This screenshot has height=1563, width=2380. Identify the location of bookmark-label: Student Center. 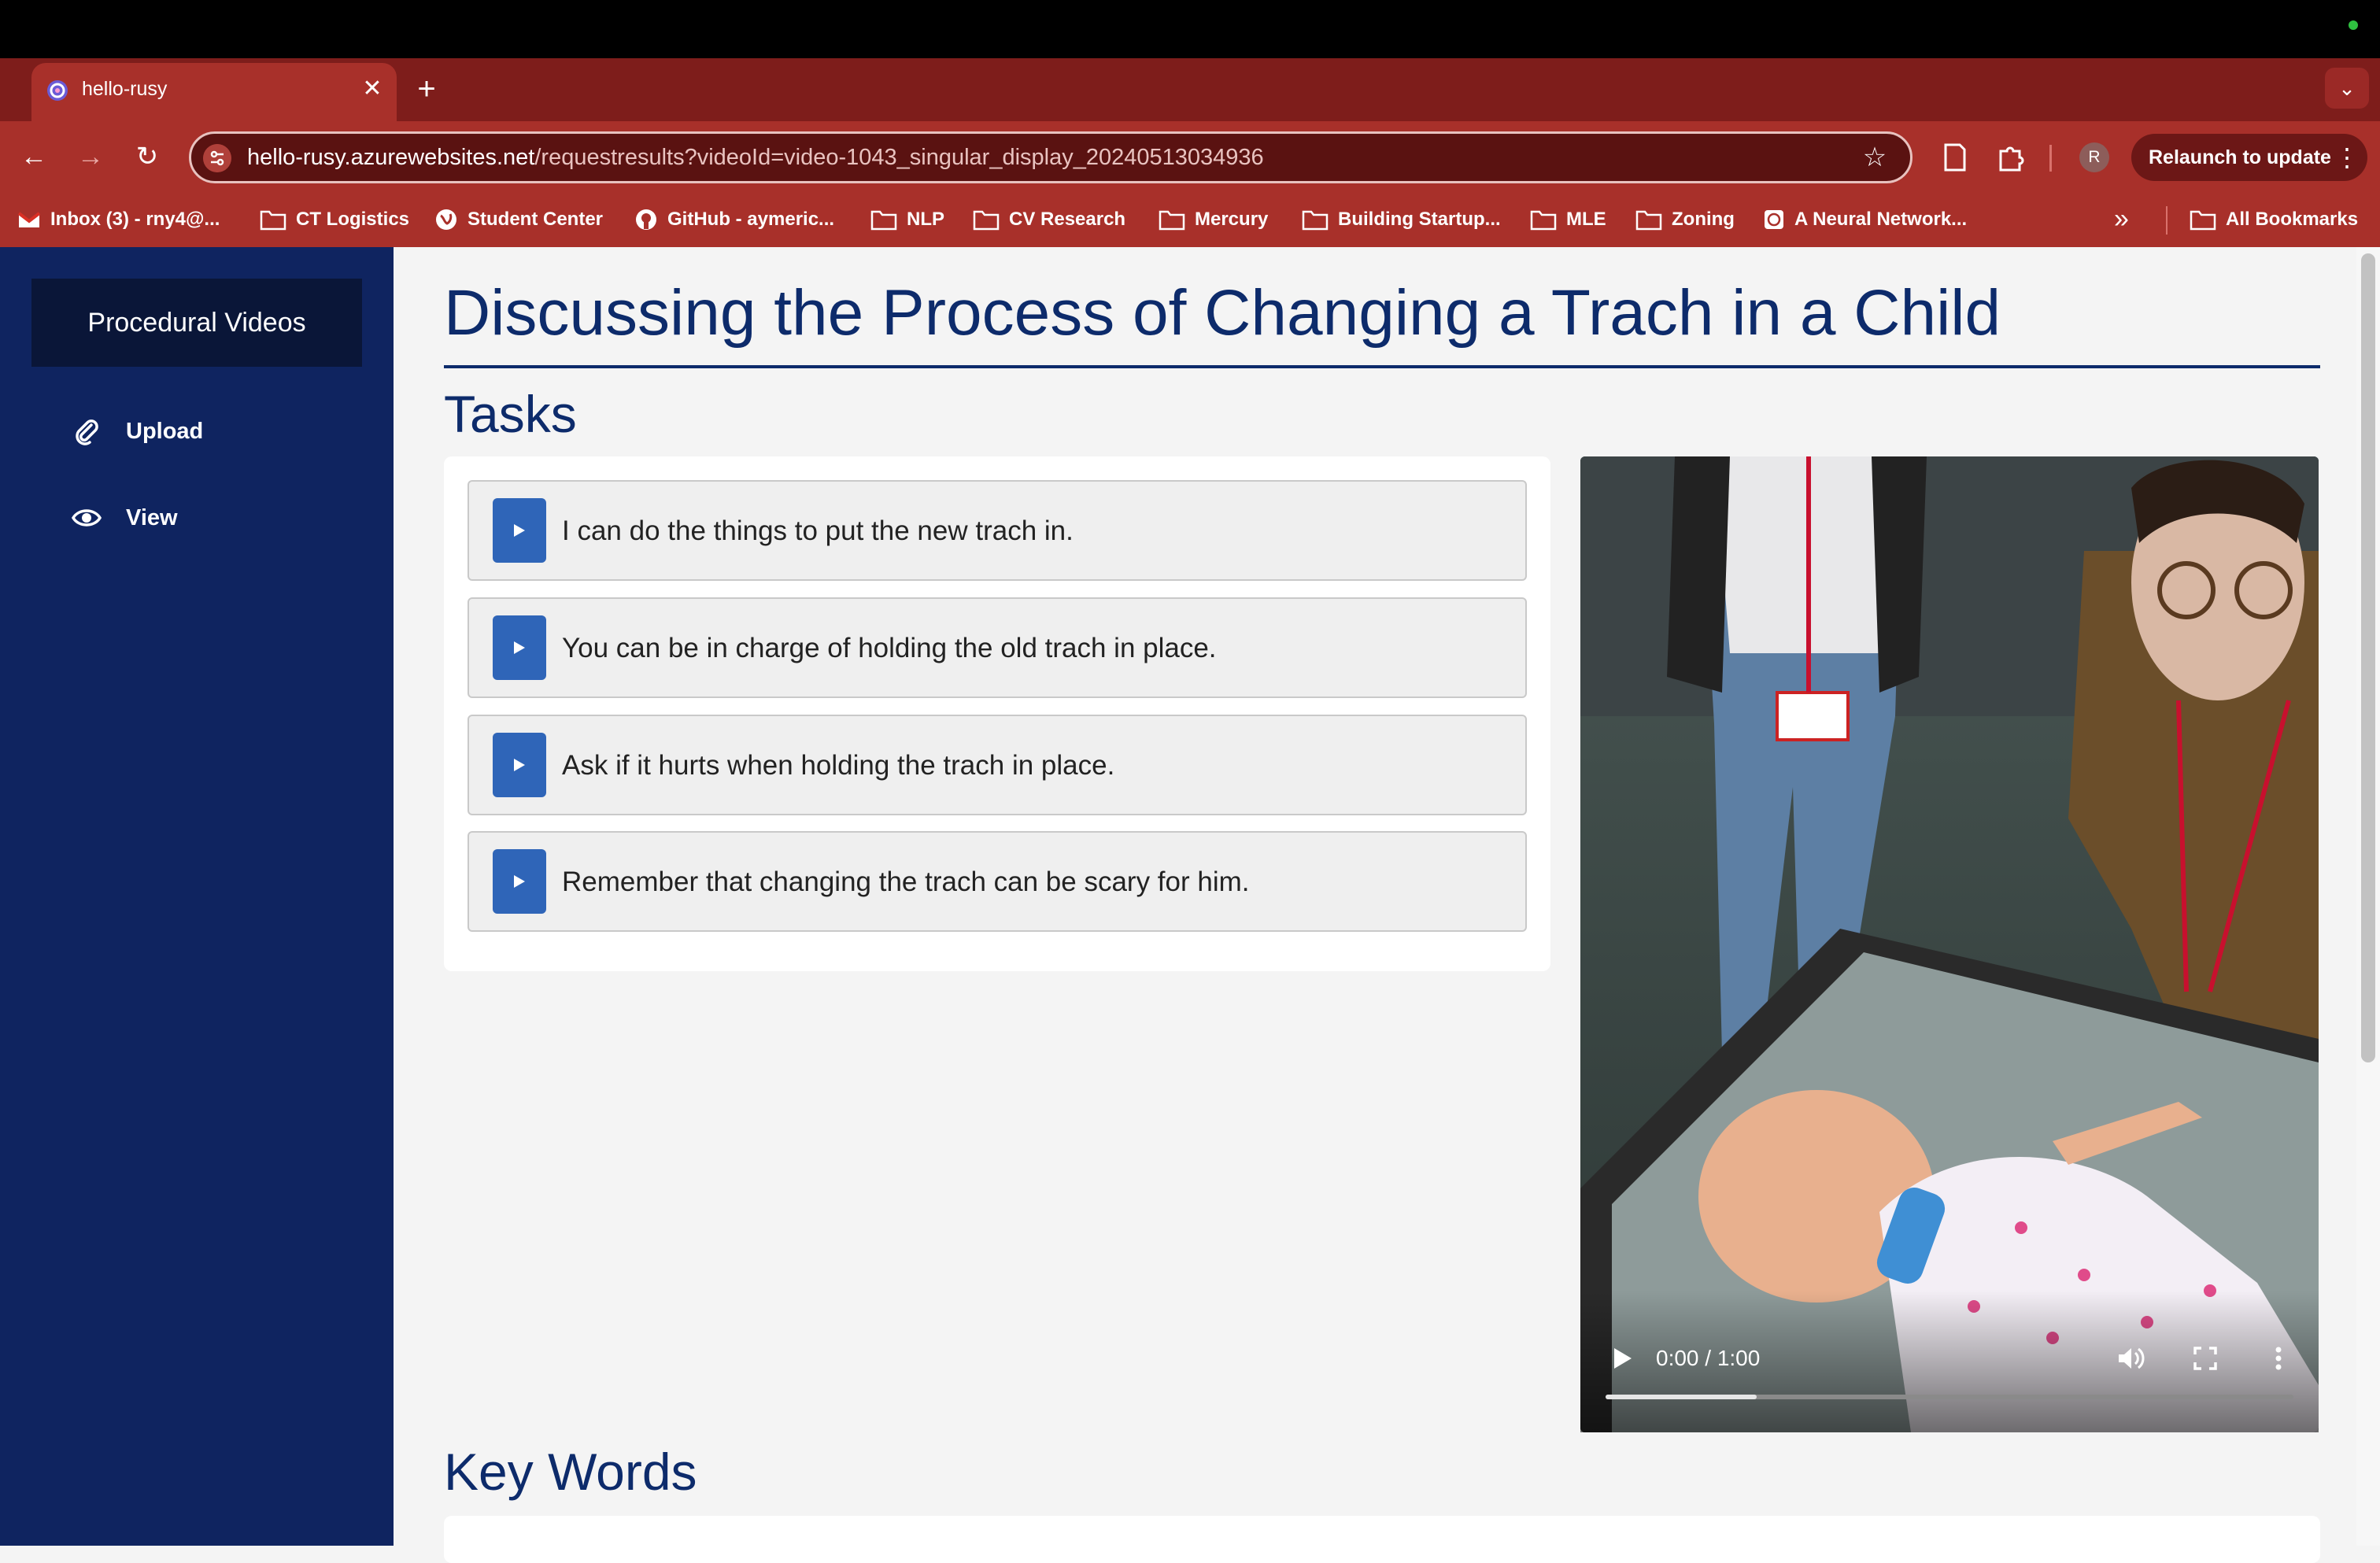
(536, 219).